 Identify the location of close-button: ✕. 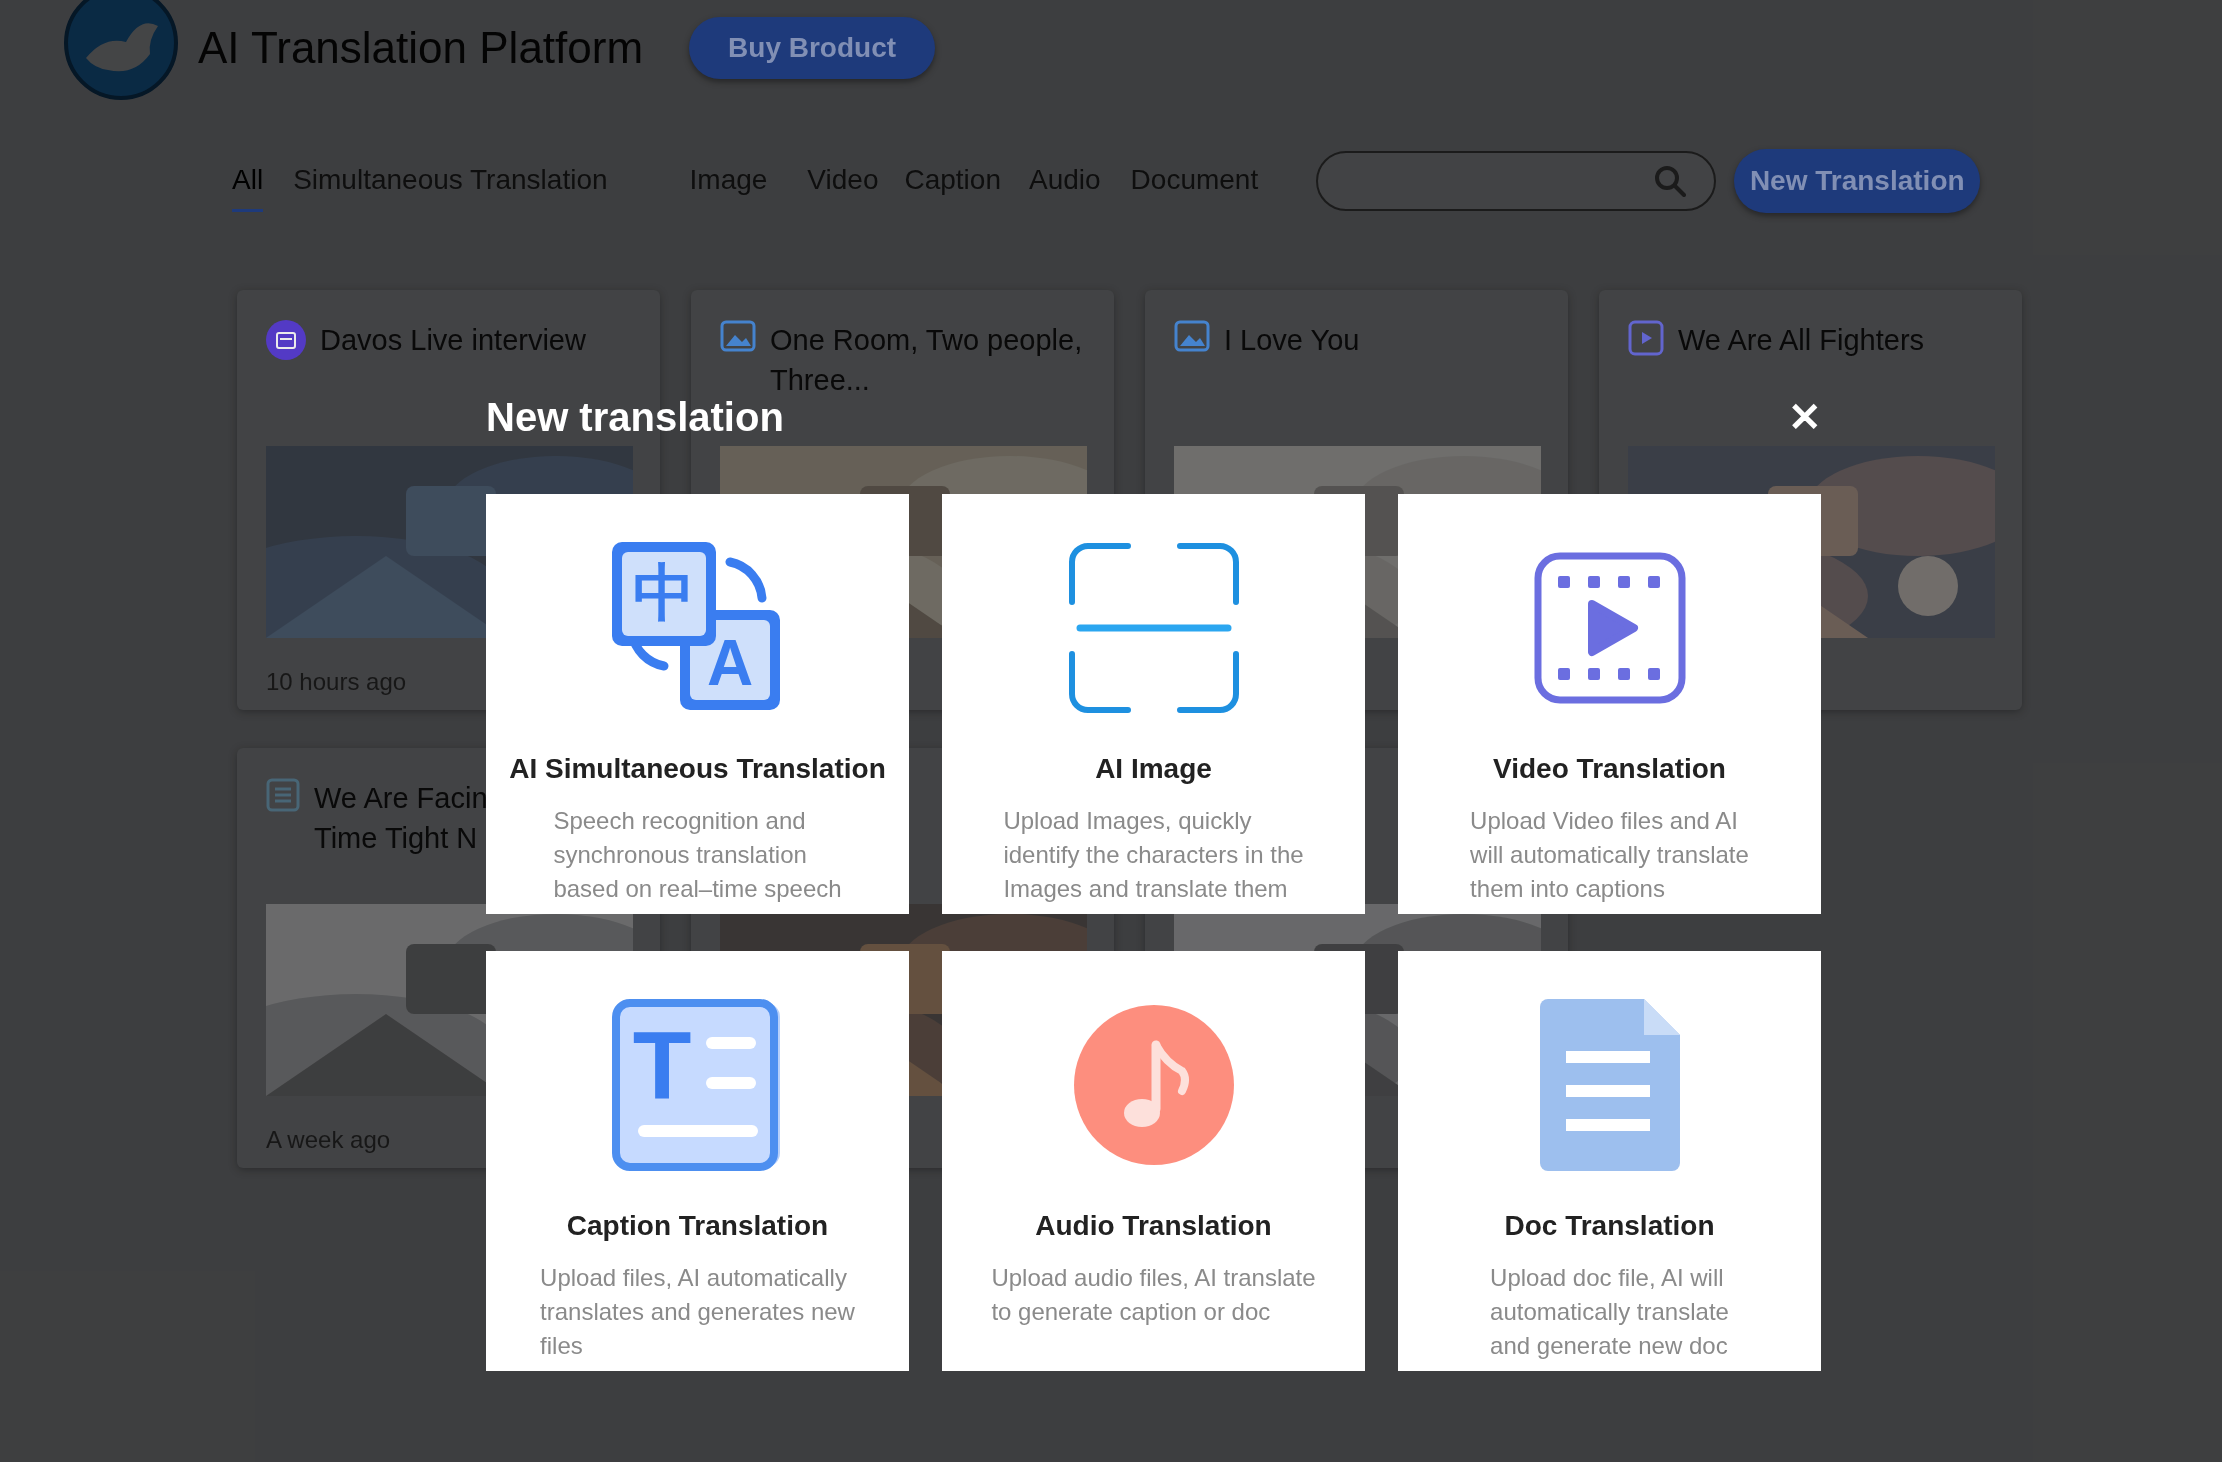
(1805, 417).